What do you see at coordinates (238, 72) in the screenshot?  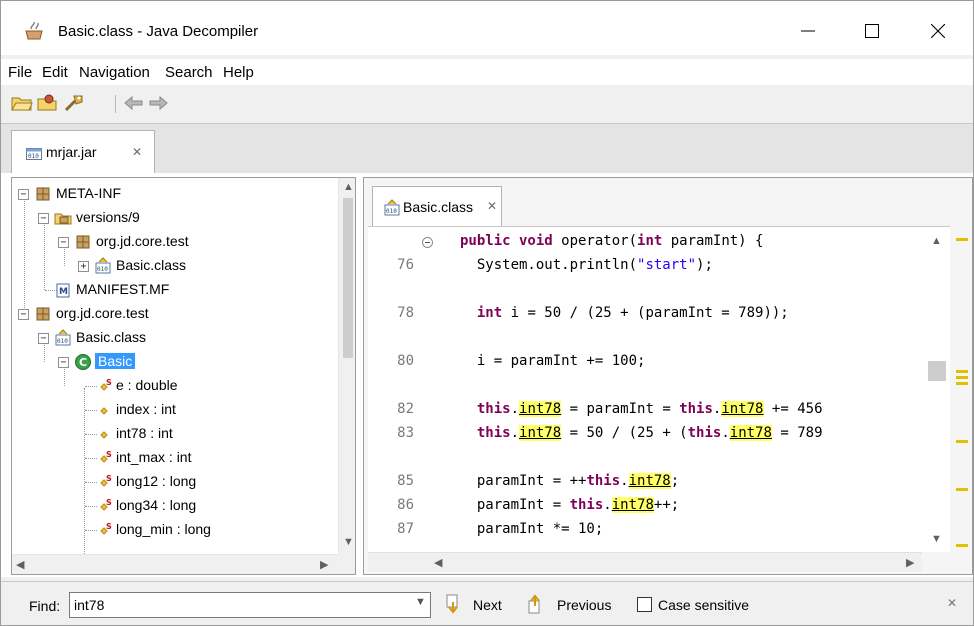 I see `menu-help: Help` at bounding box center [238, 72].